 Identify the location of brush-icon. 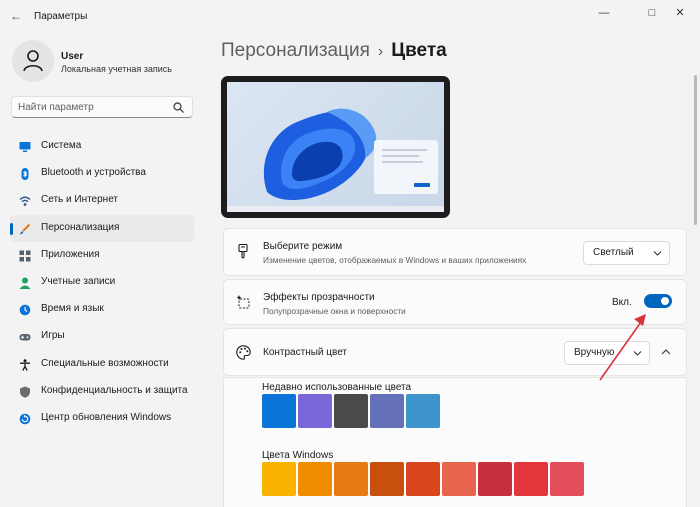
(25, 229).